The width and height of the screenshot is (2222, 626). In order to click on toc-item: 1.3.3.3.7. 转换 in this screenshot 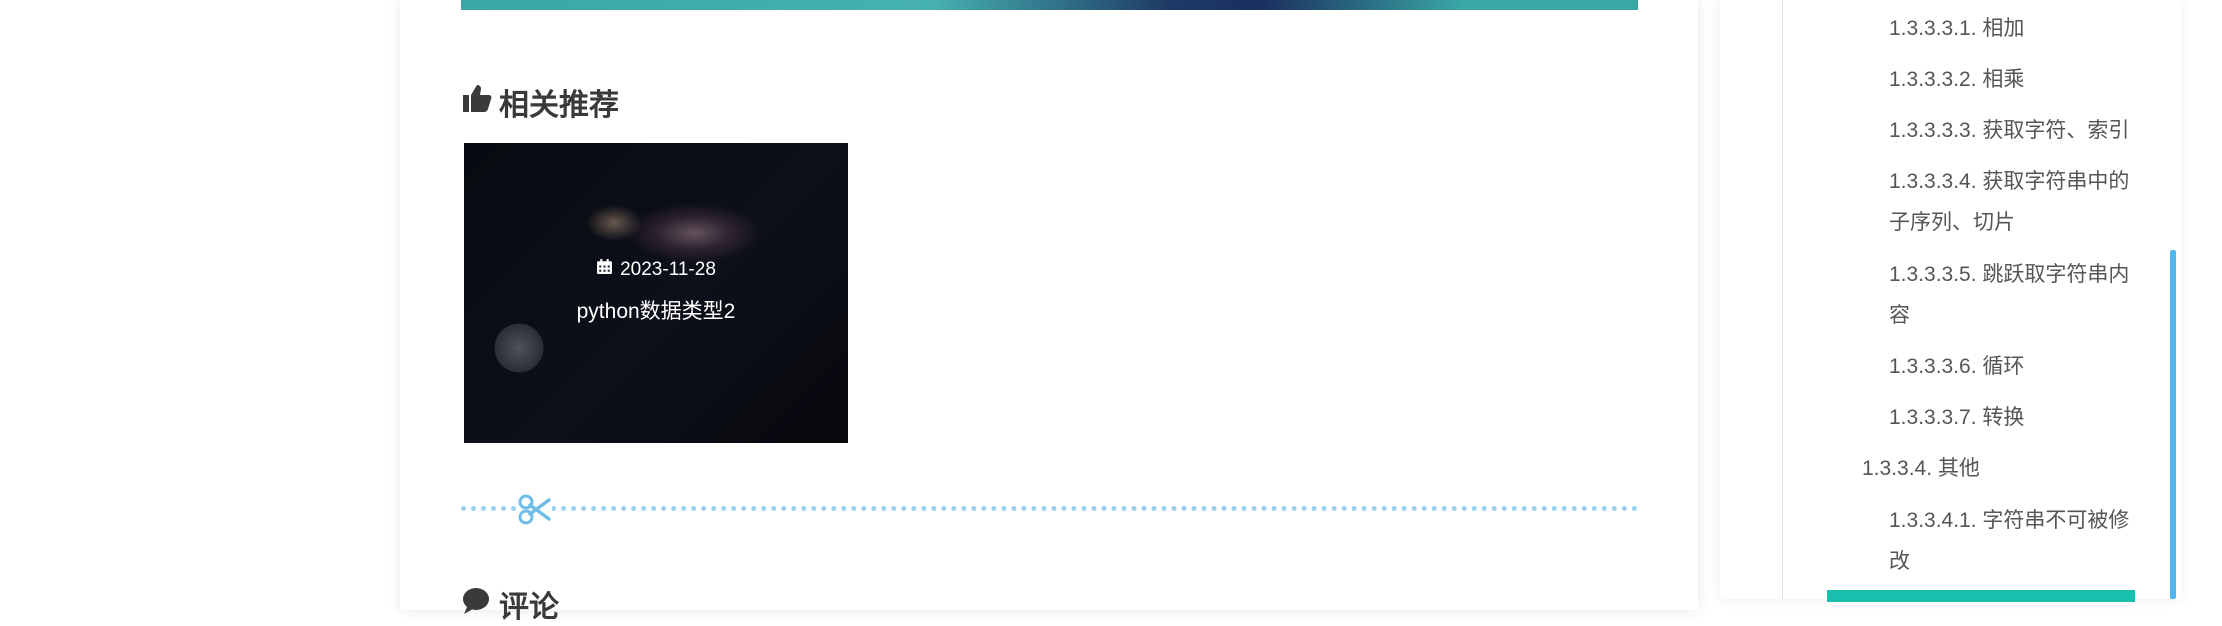, I will do `click(1956, 417)`.